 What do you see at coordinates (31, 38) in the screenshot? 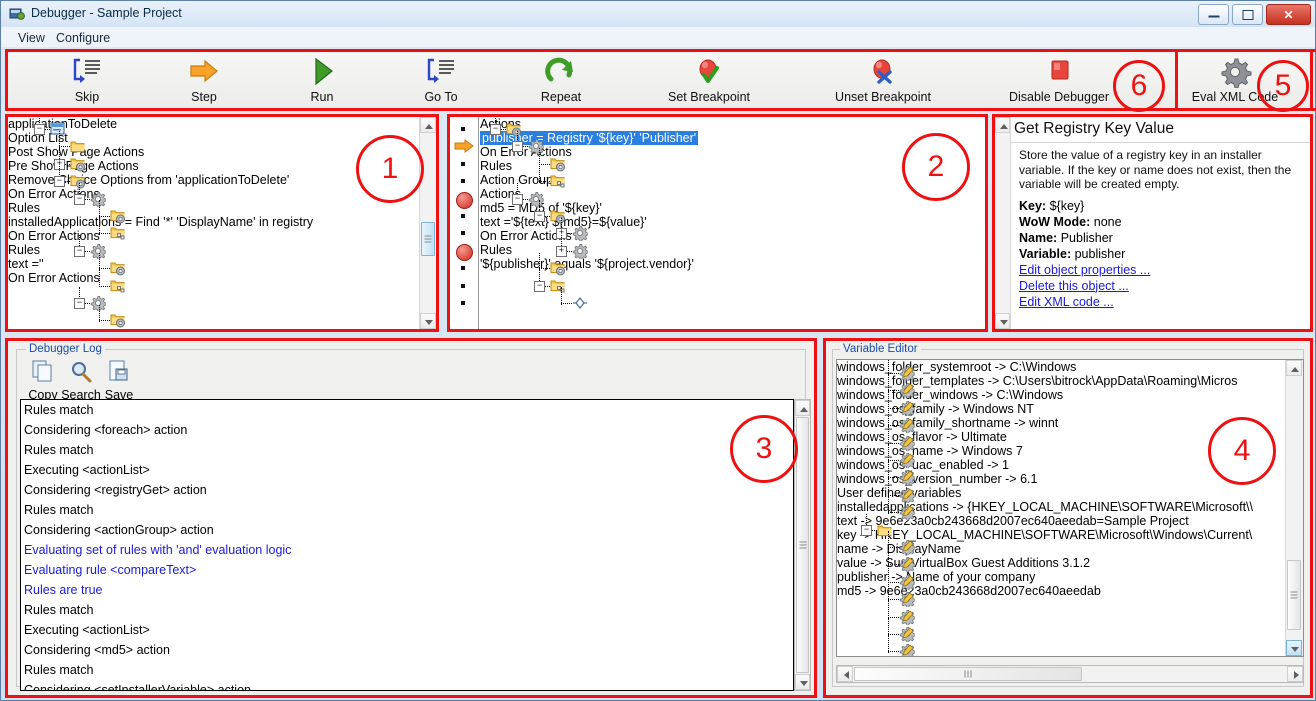
I see `menu-view: View` at bounding box center [31, 38].